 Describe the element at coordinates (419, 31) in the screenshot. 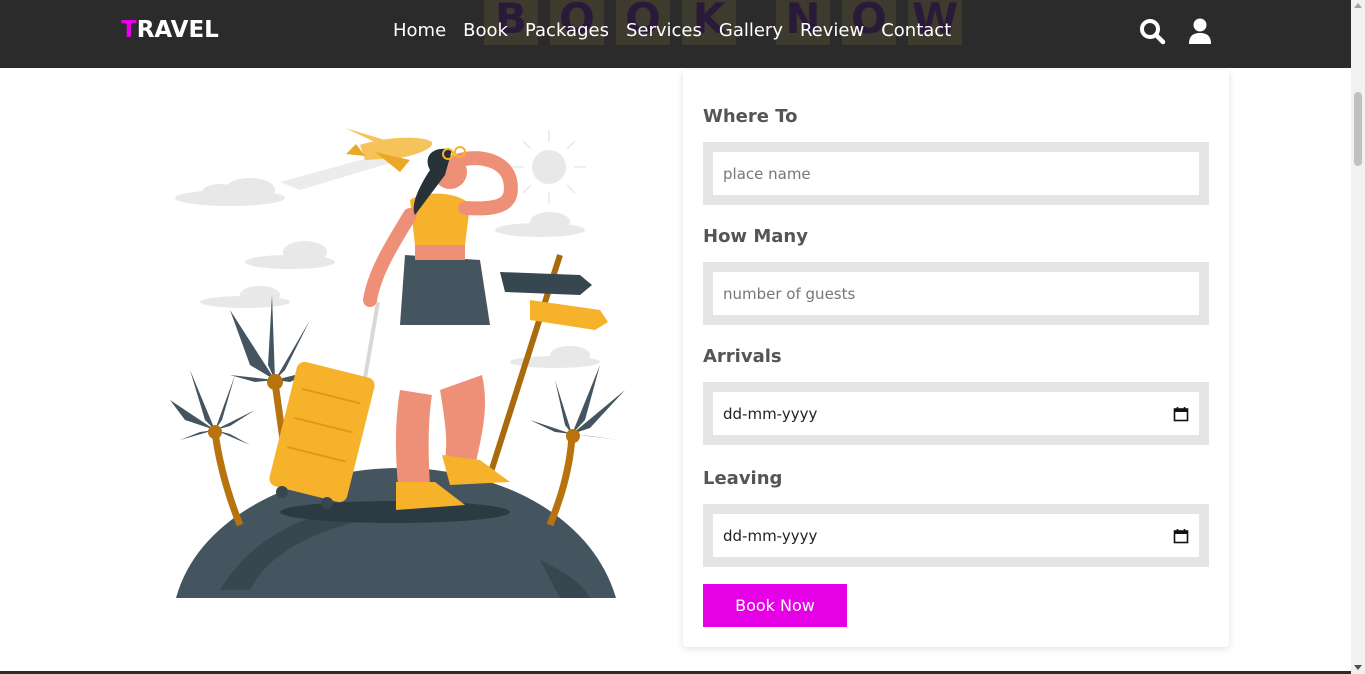

I see `nav-home: Home` at that location.